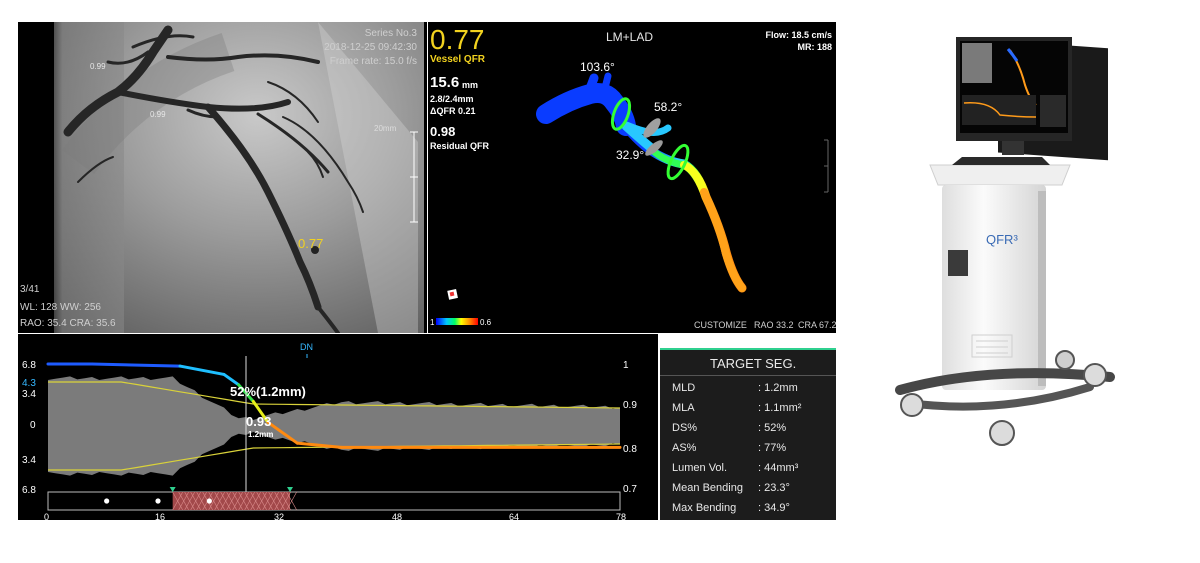 The image size is (1200, 563). I want to click on vessel-3d-model, so click(632, 198).